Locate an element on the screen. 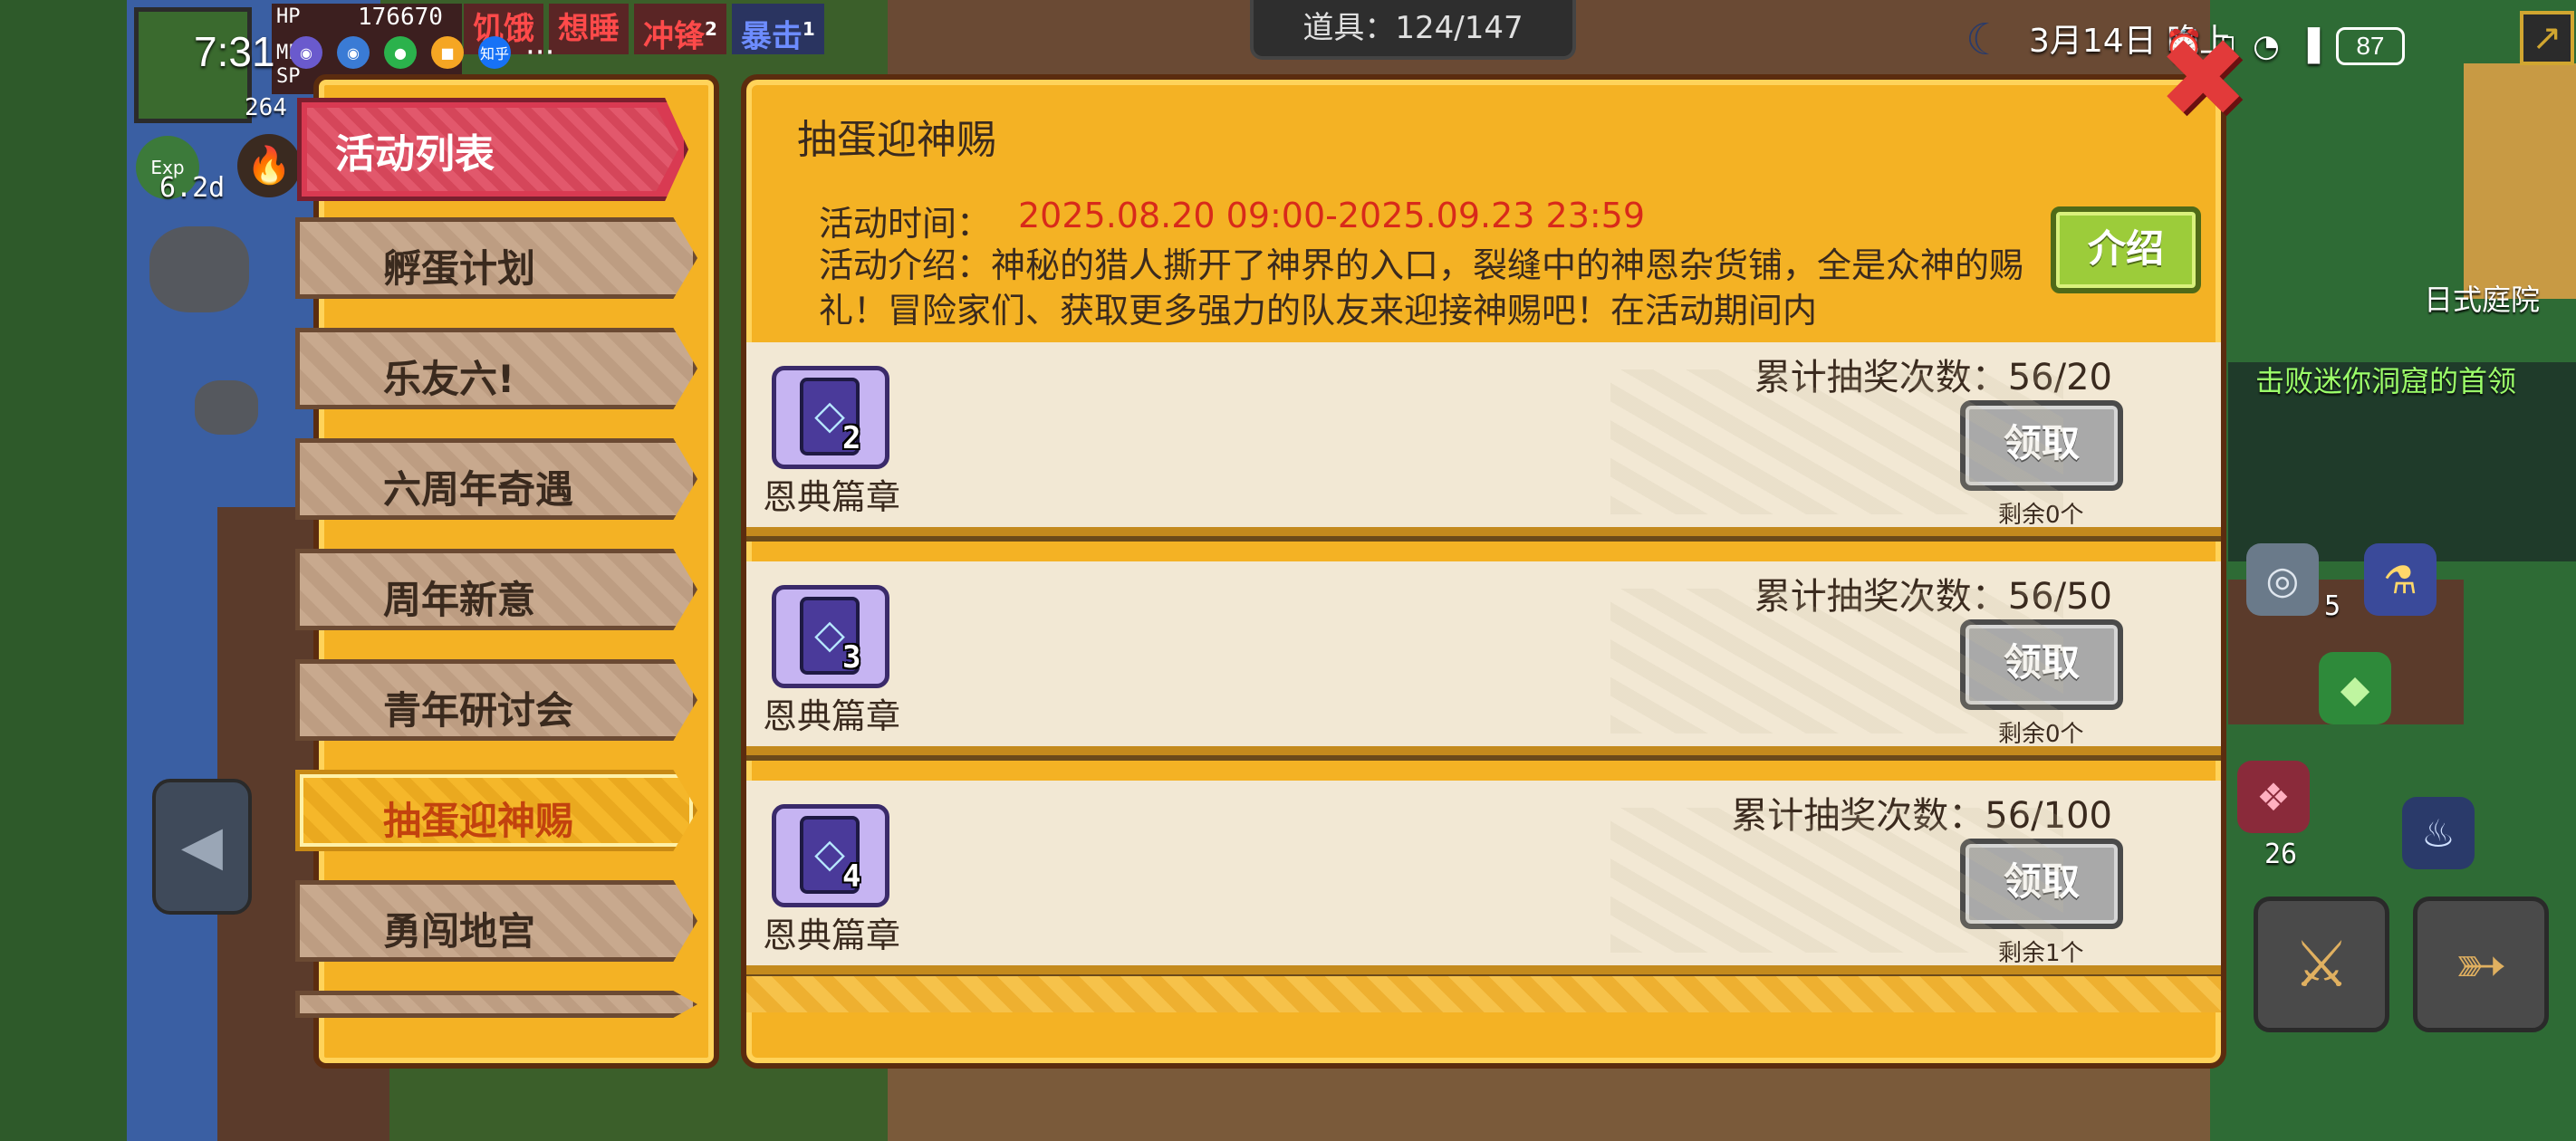  reward-quantity: 2 is located at coordinates (851, 438).